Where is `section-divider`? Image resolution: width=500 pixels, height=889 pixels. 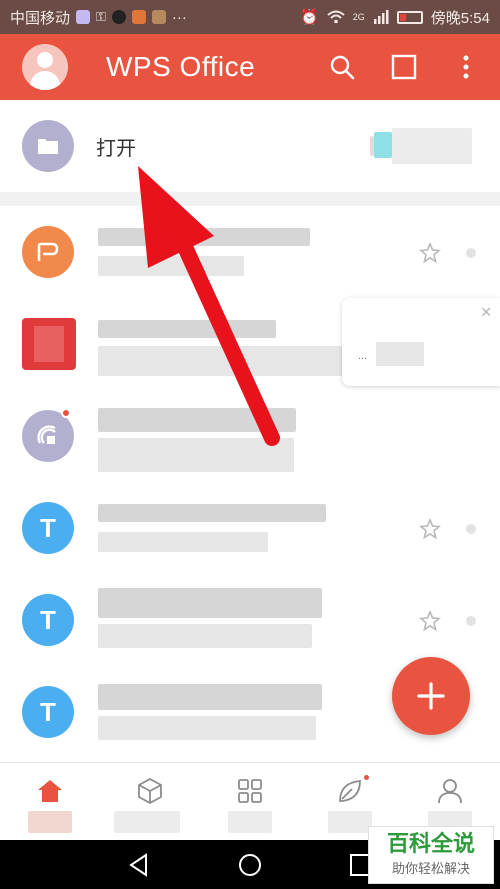 section-divider is located at coordinates (250, 199).